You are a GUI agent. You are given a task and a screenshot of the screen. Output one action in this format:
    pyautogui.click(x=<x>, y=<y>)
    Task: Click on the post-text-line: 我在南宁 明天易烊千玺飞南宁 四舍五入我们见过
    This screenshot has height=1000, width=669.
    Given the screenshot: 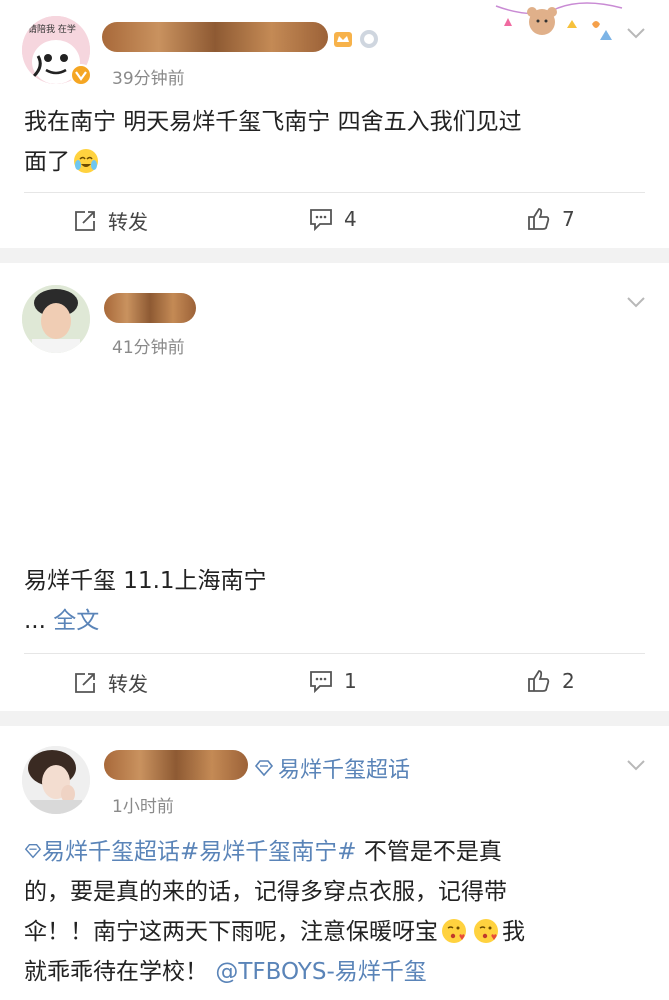 What is the action you would take?
    pyautogui.click(x=273, y=122)
    